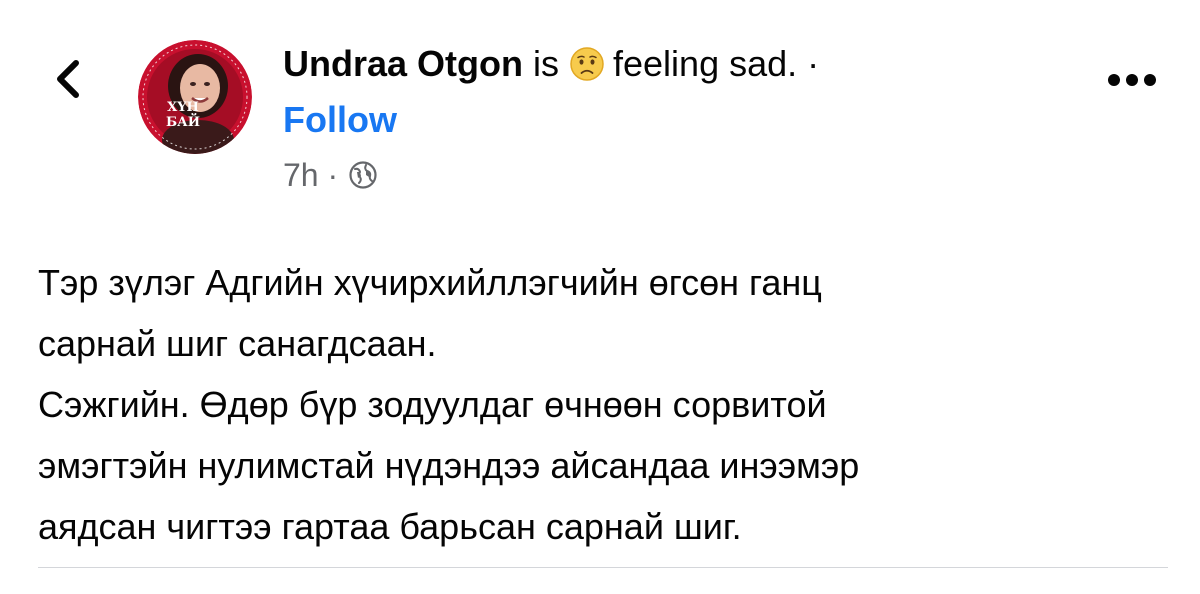  Describe the element at coordinates (183, 115) in the screenshot. I see `avatar-caption: ХҮН БАЙ` at that location.